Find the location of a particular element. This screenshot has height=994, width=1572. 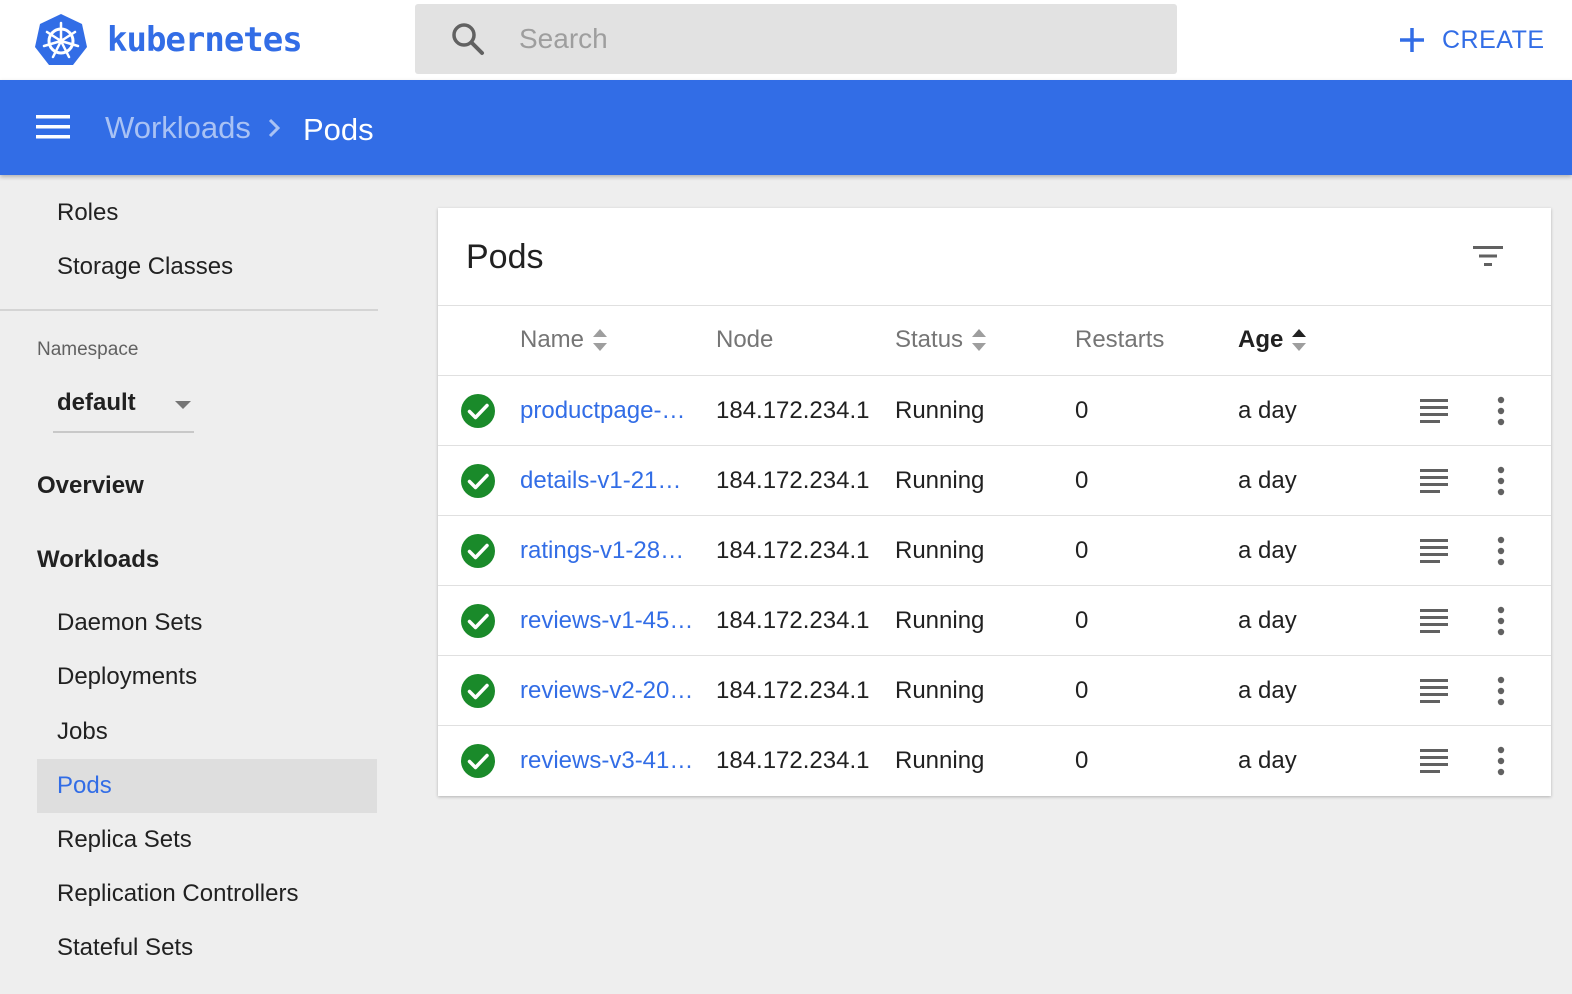

hamburger-menu-icon is located at coordinates (53, 127).